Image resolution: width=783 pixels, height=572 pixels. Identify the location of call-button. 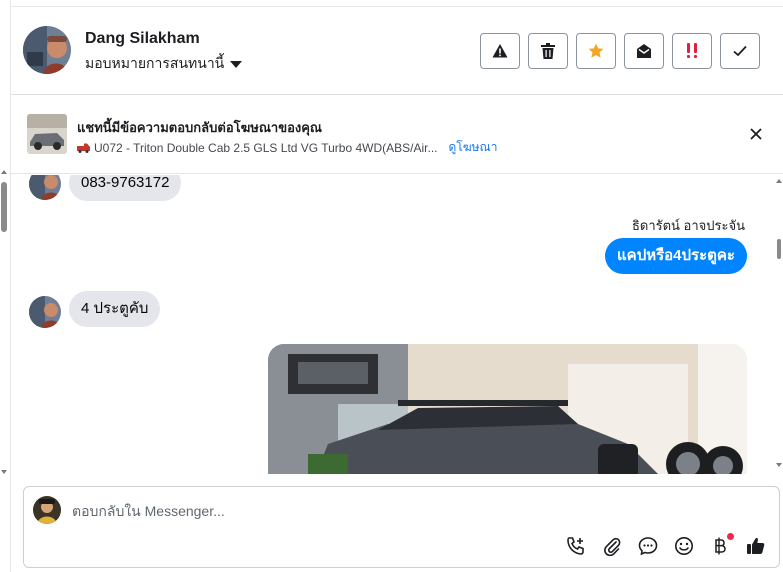
(576, 546).